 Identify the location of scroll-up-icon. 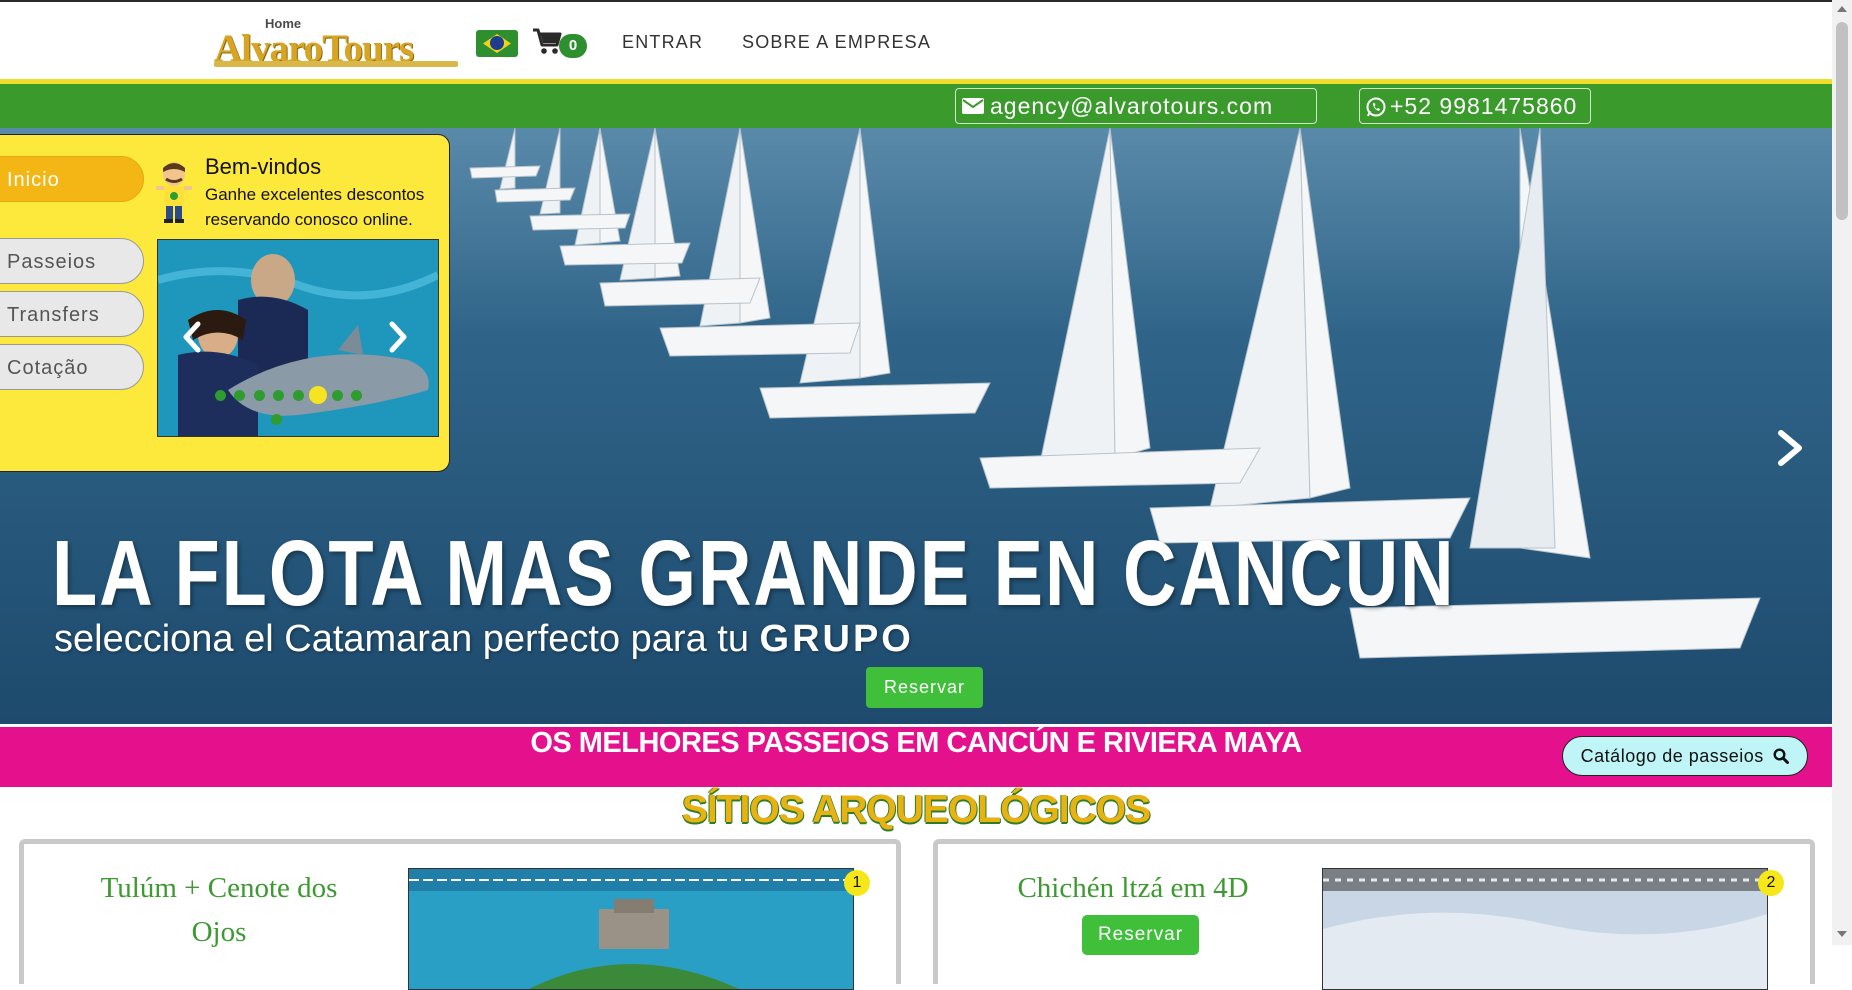
(1842, 9).